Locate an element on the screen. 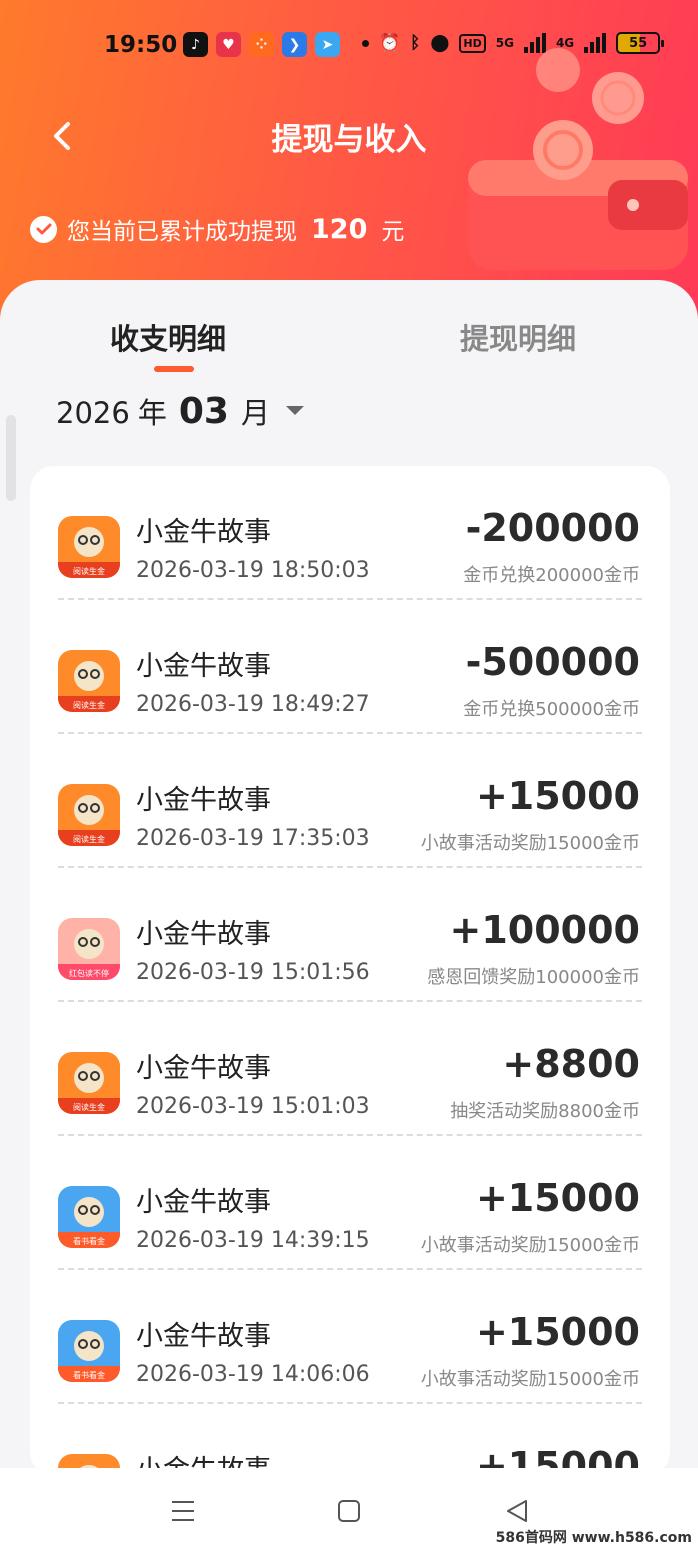  month-picker-year-unit: 年 is located at coordinates (152, 413).